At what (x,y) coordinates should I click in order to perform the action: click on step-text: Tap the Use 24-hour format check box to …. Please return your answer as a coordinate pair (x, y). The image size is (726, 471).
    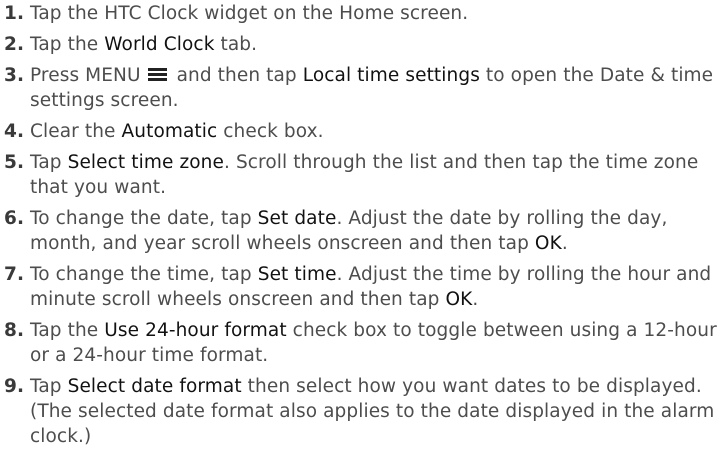
    Looking at the image, I should click on (376, 343).